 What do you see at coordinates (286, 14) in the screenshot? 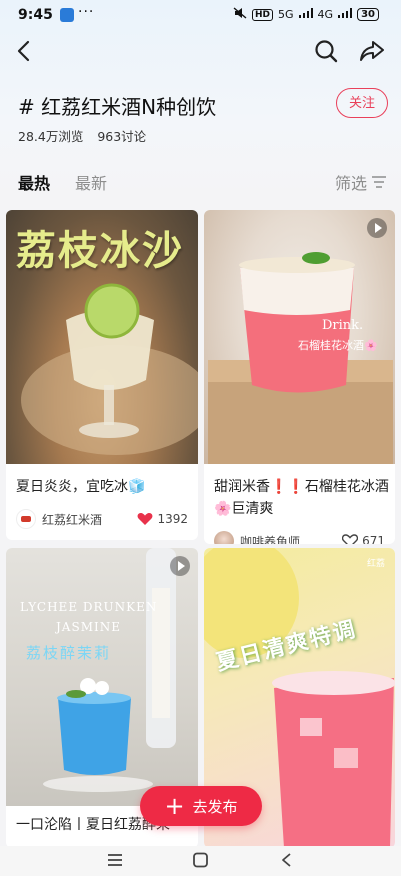
I see `signal-5g: 5G` at bounding box center [286, 14].